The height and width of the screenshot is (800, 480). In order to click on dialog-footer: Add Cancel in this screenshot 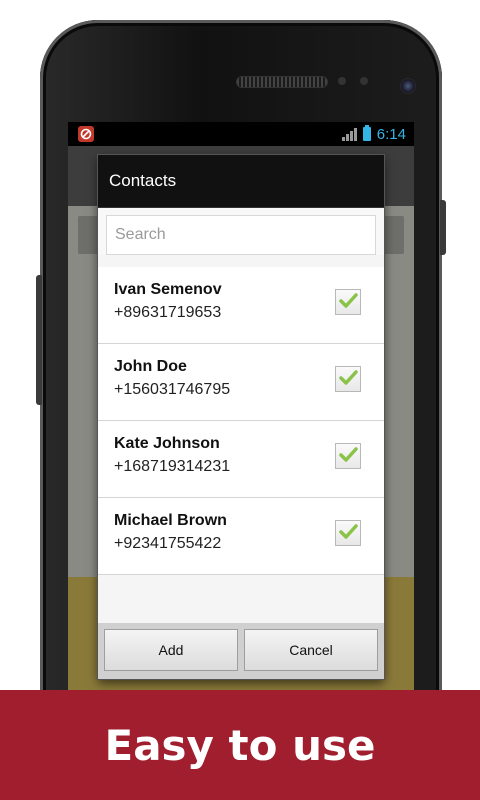, I will do `click(241, 651)`.